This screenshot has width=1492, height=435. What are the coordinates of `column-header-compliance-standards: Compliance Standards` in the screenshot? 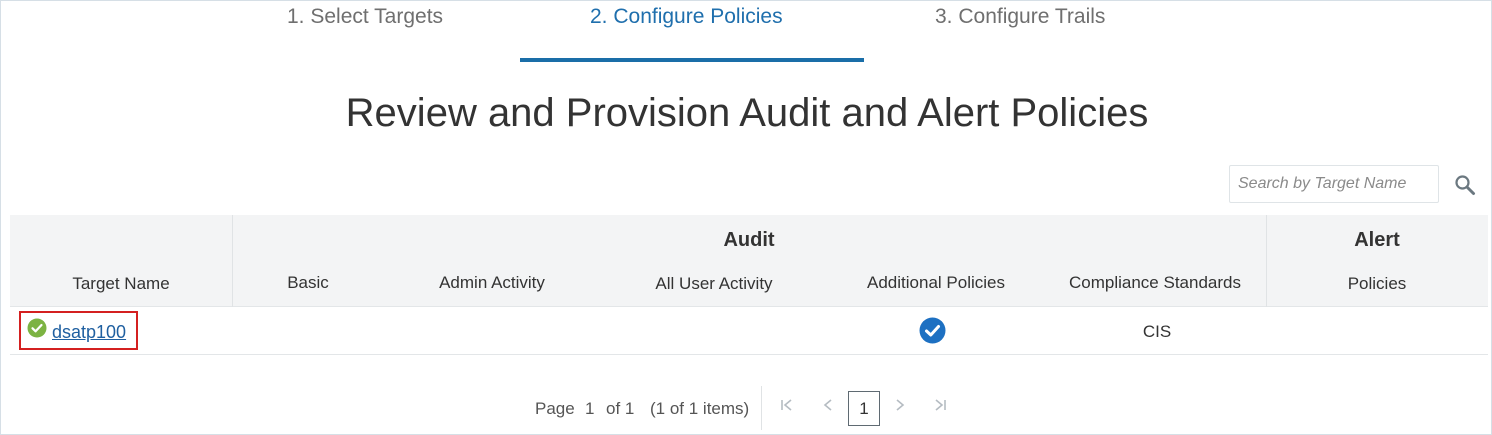 It's located at (1155, 282).